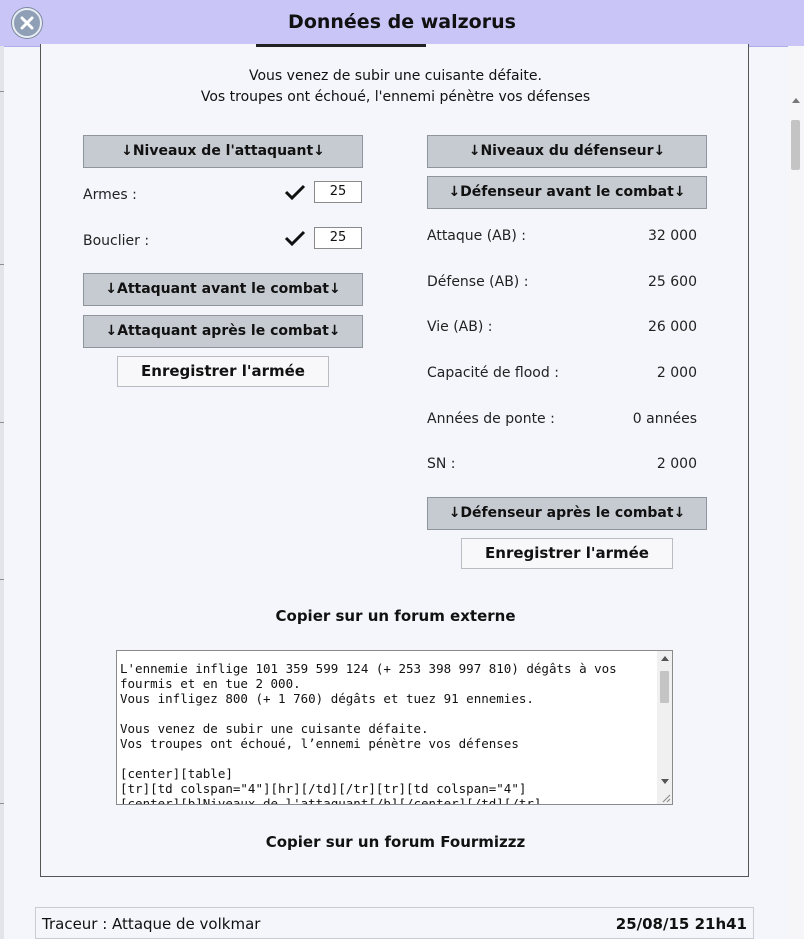  Describe the element at coordinates (338, 238) in the screenshot. I see `shield-level-input: 25` at that location.